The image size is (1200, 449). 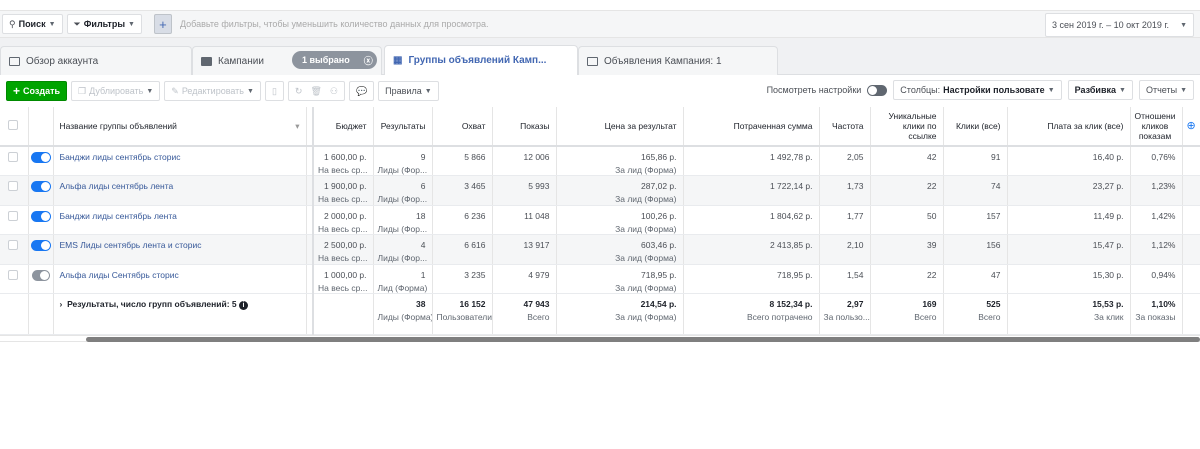 What do you see at coordinates (310, 249) in the screenshot?
I see `column-separator` at bounding box center [310, 249].